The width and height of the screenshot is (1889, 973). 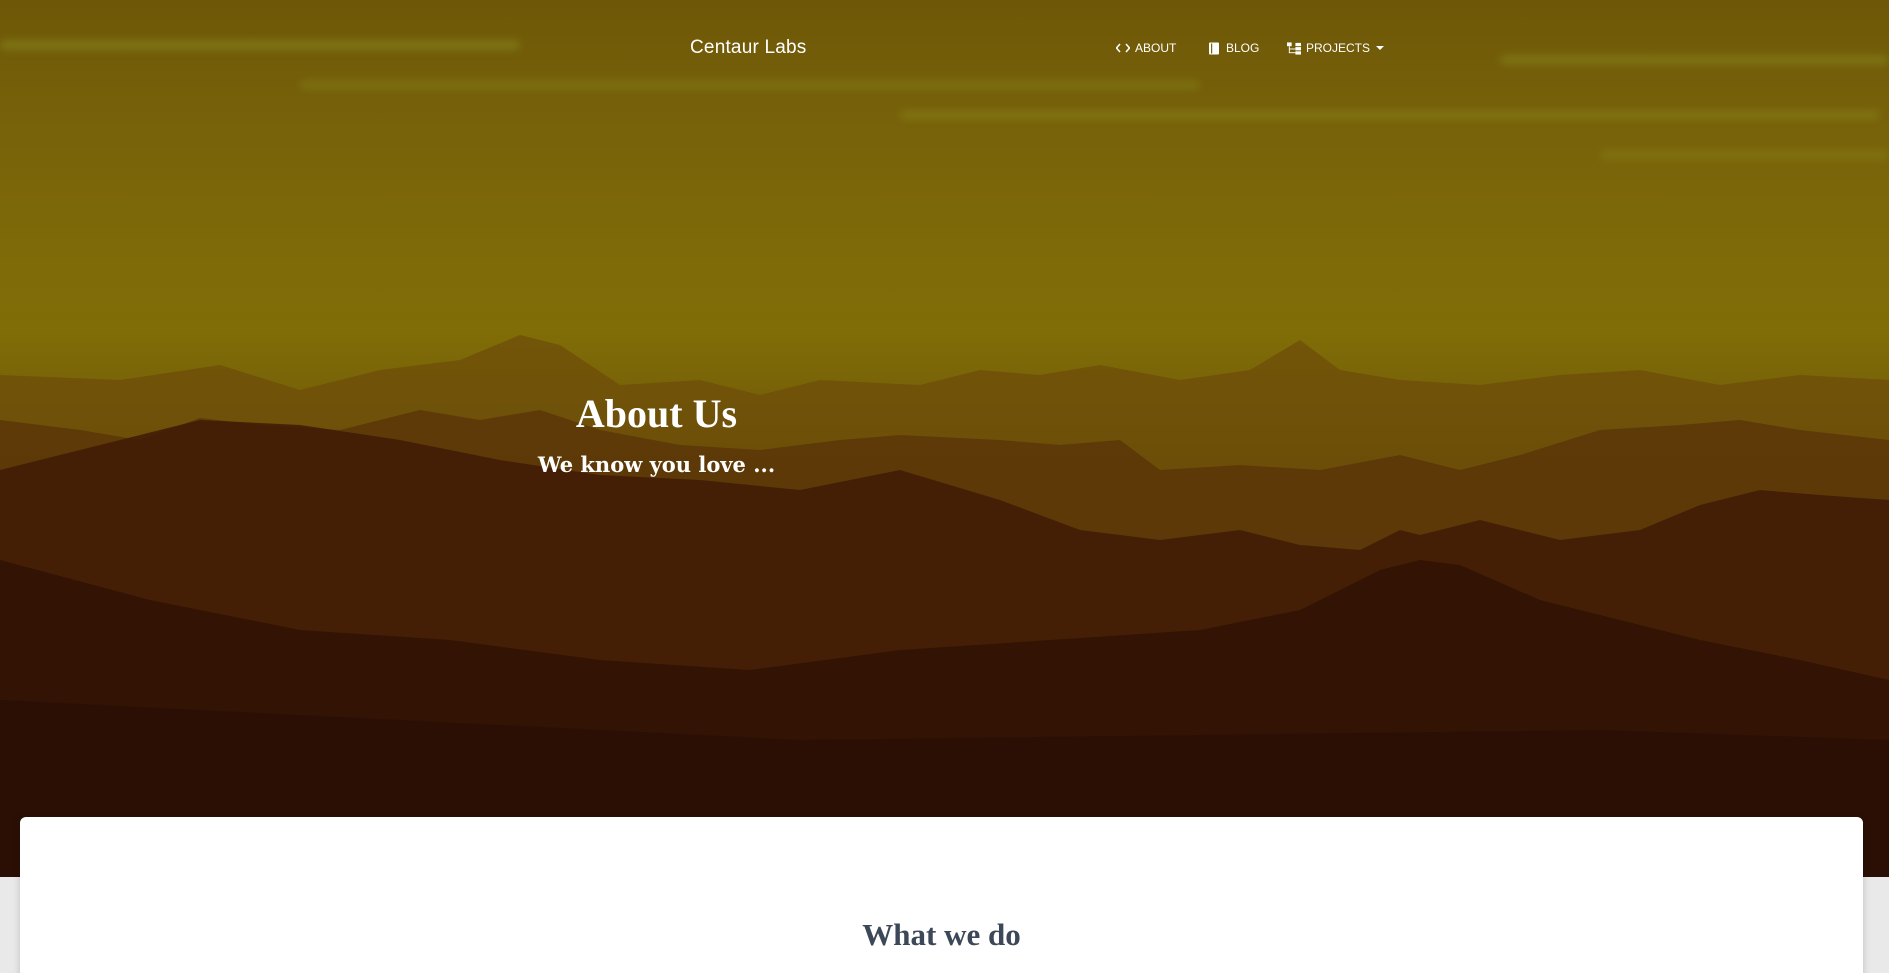 I want to click on nav-item-projects: PROJECTS, so click(x=1336, y=48).